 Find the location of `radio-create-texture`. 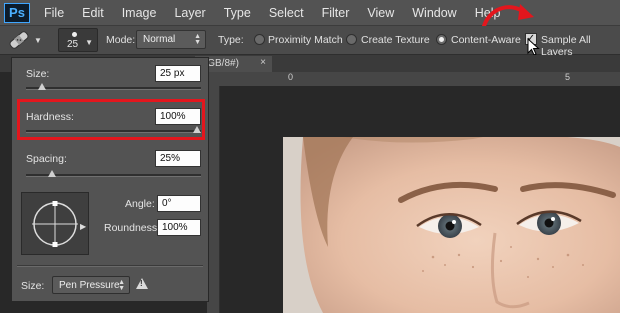

radio-create-texture is located at coordinates (351, 39).